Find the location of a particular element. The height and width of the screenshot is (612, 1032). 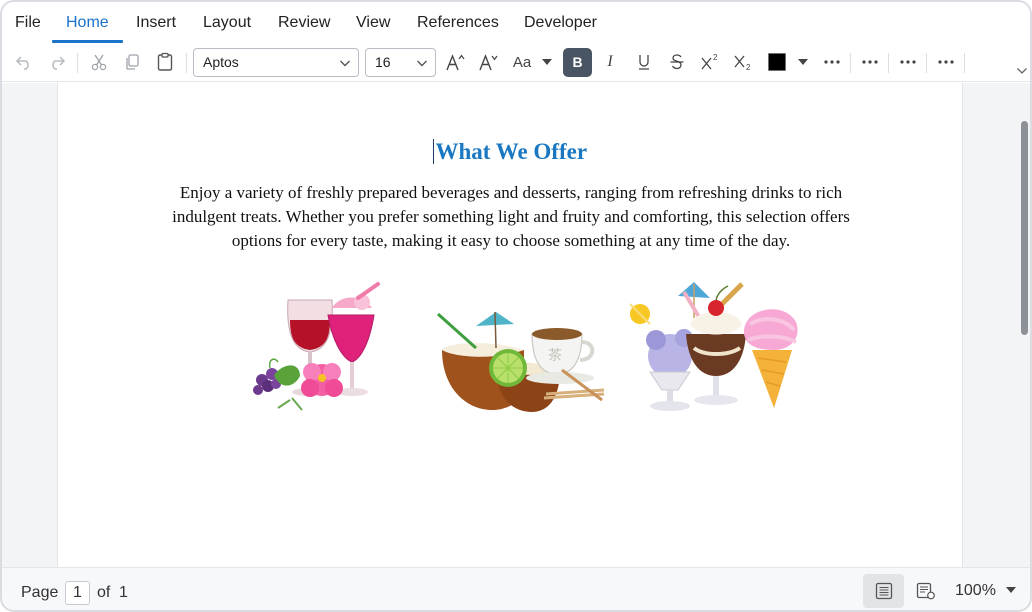

superscript-icon: 2 is located at coordinates (709, 61).